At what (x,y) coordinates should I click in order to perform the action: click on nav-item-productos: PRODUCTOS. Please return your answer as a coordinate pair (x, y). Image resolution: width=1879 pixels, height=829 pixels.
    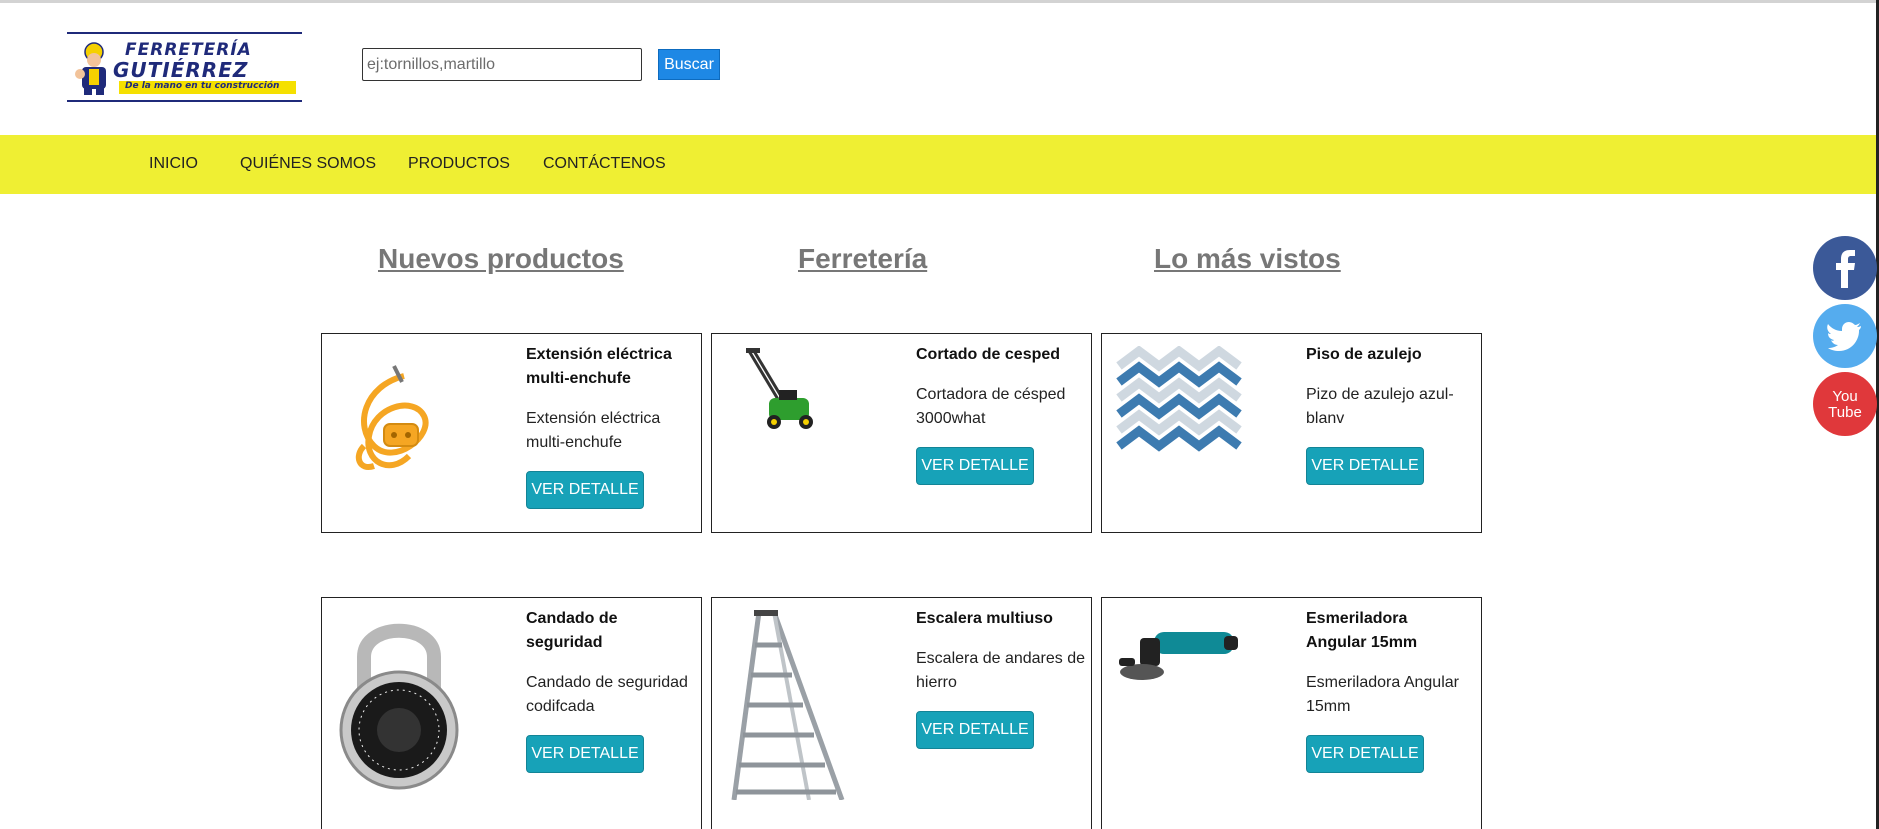
    Looking at the image, I should click on (459, 164).